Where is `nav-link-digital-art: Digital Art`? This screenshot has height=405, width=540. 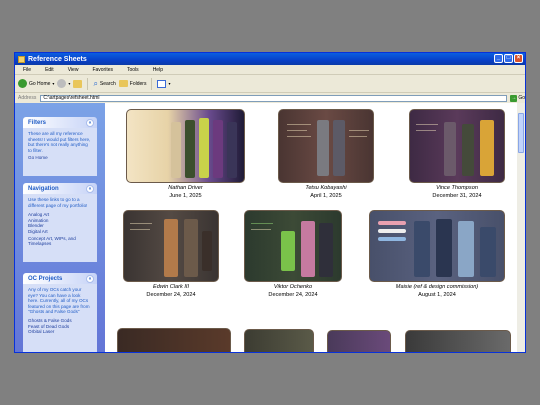
nav-link-digital-art: Digital Art is located at coordinates (60, 232).